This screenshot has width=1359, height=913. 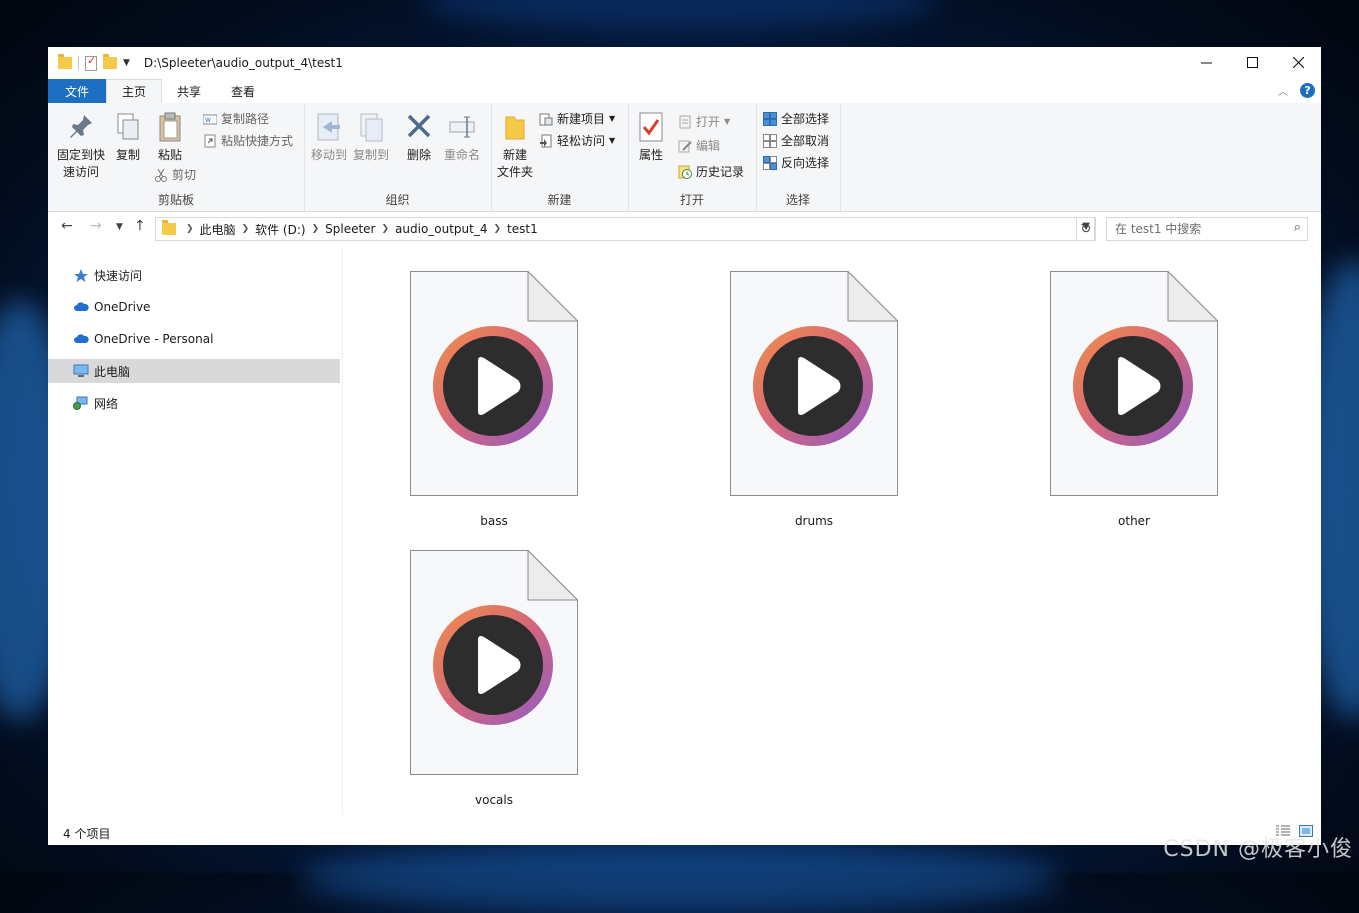 What do you see at coordinates (96, 226) in the screenshot?
I see `forward-button: →` at bounding box center [96, 226].